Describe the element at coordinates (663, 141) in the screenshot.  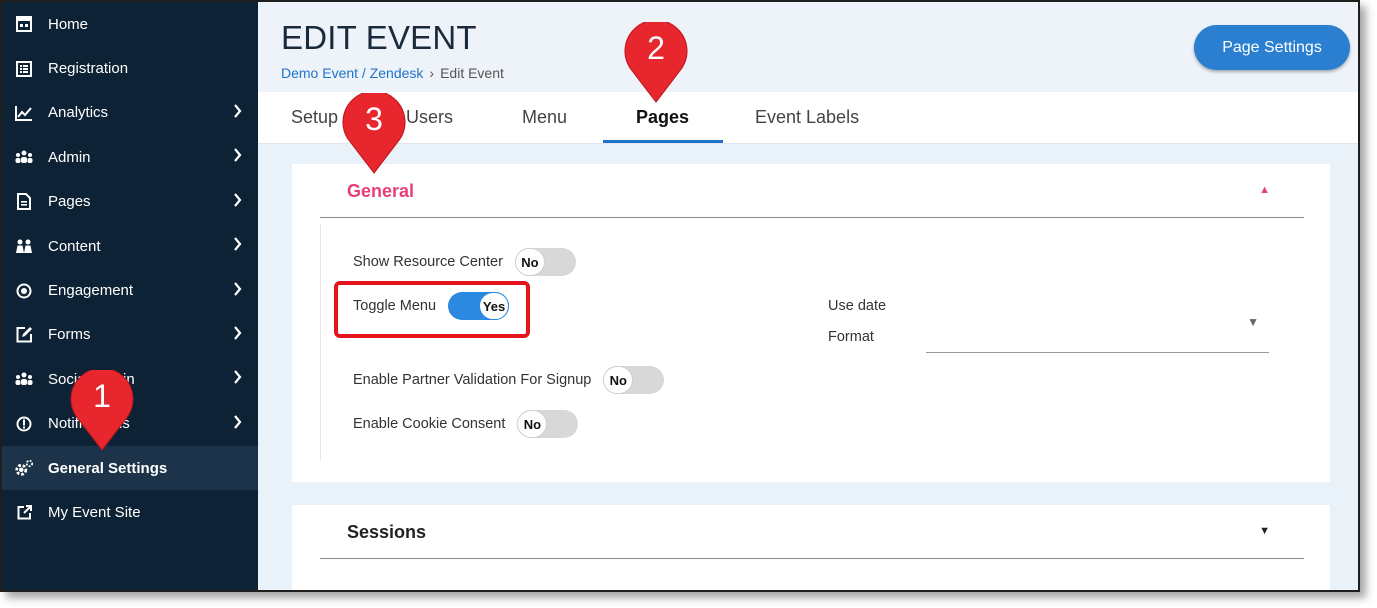
I see `active-tab-indicator` at that location.